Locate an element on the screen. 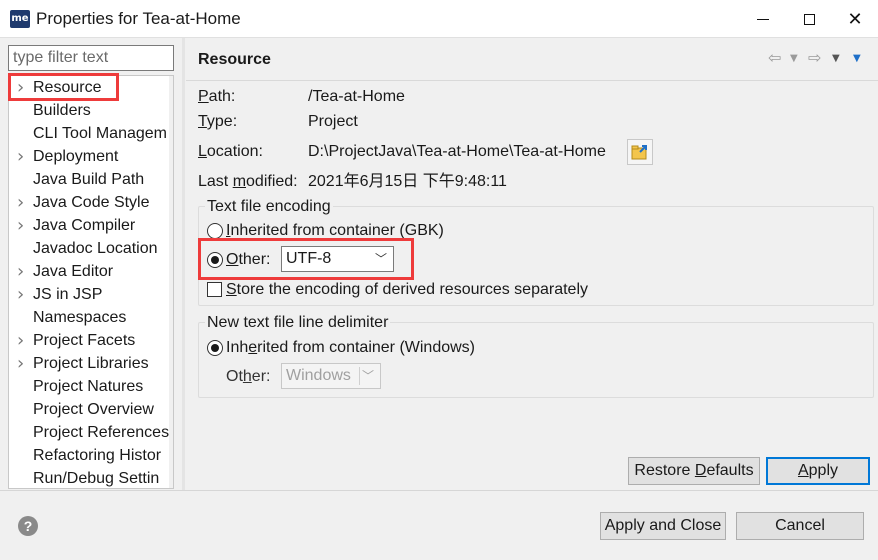 This screenshot has width=878, height=560. tree-item-project-overview: Project Overview is located at coordinates (91, 409).